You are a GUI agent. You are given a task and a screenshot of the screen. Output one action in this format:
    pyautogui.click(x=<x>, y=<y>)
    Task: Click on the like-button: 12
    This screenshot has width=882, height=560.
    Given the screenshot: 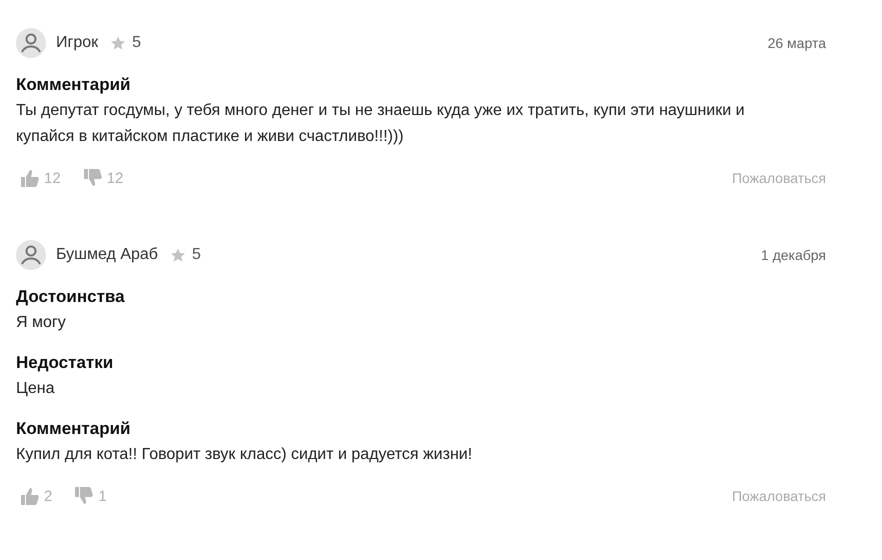 What is the action you would take?
    pyautogui.click(x=40, y=178)
    